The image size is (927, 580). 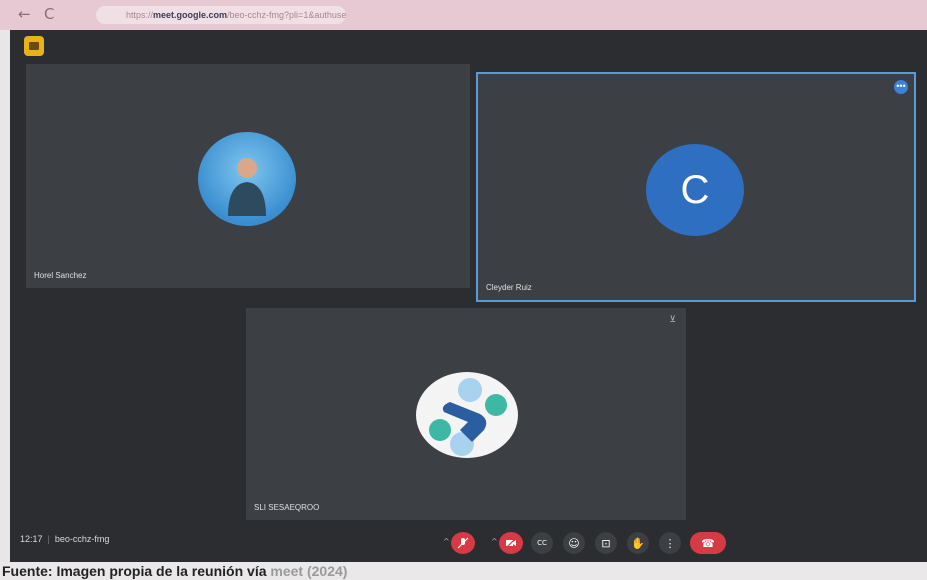 I want to click on pin-icon: ⊻, so click(x=672, y=319).